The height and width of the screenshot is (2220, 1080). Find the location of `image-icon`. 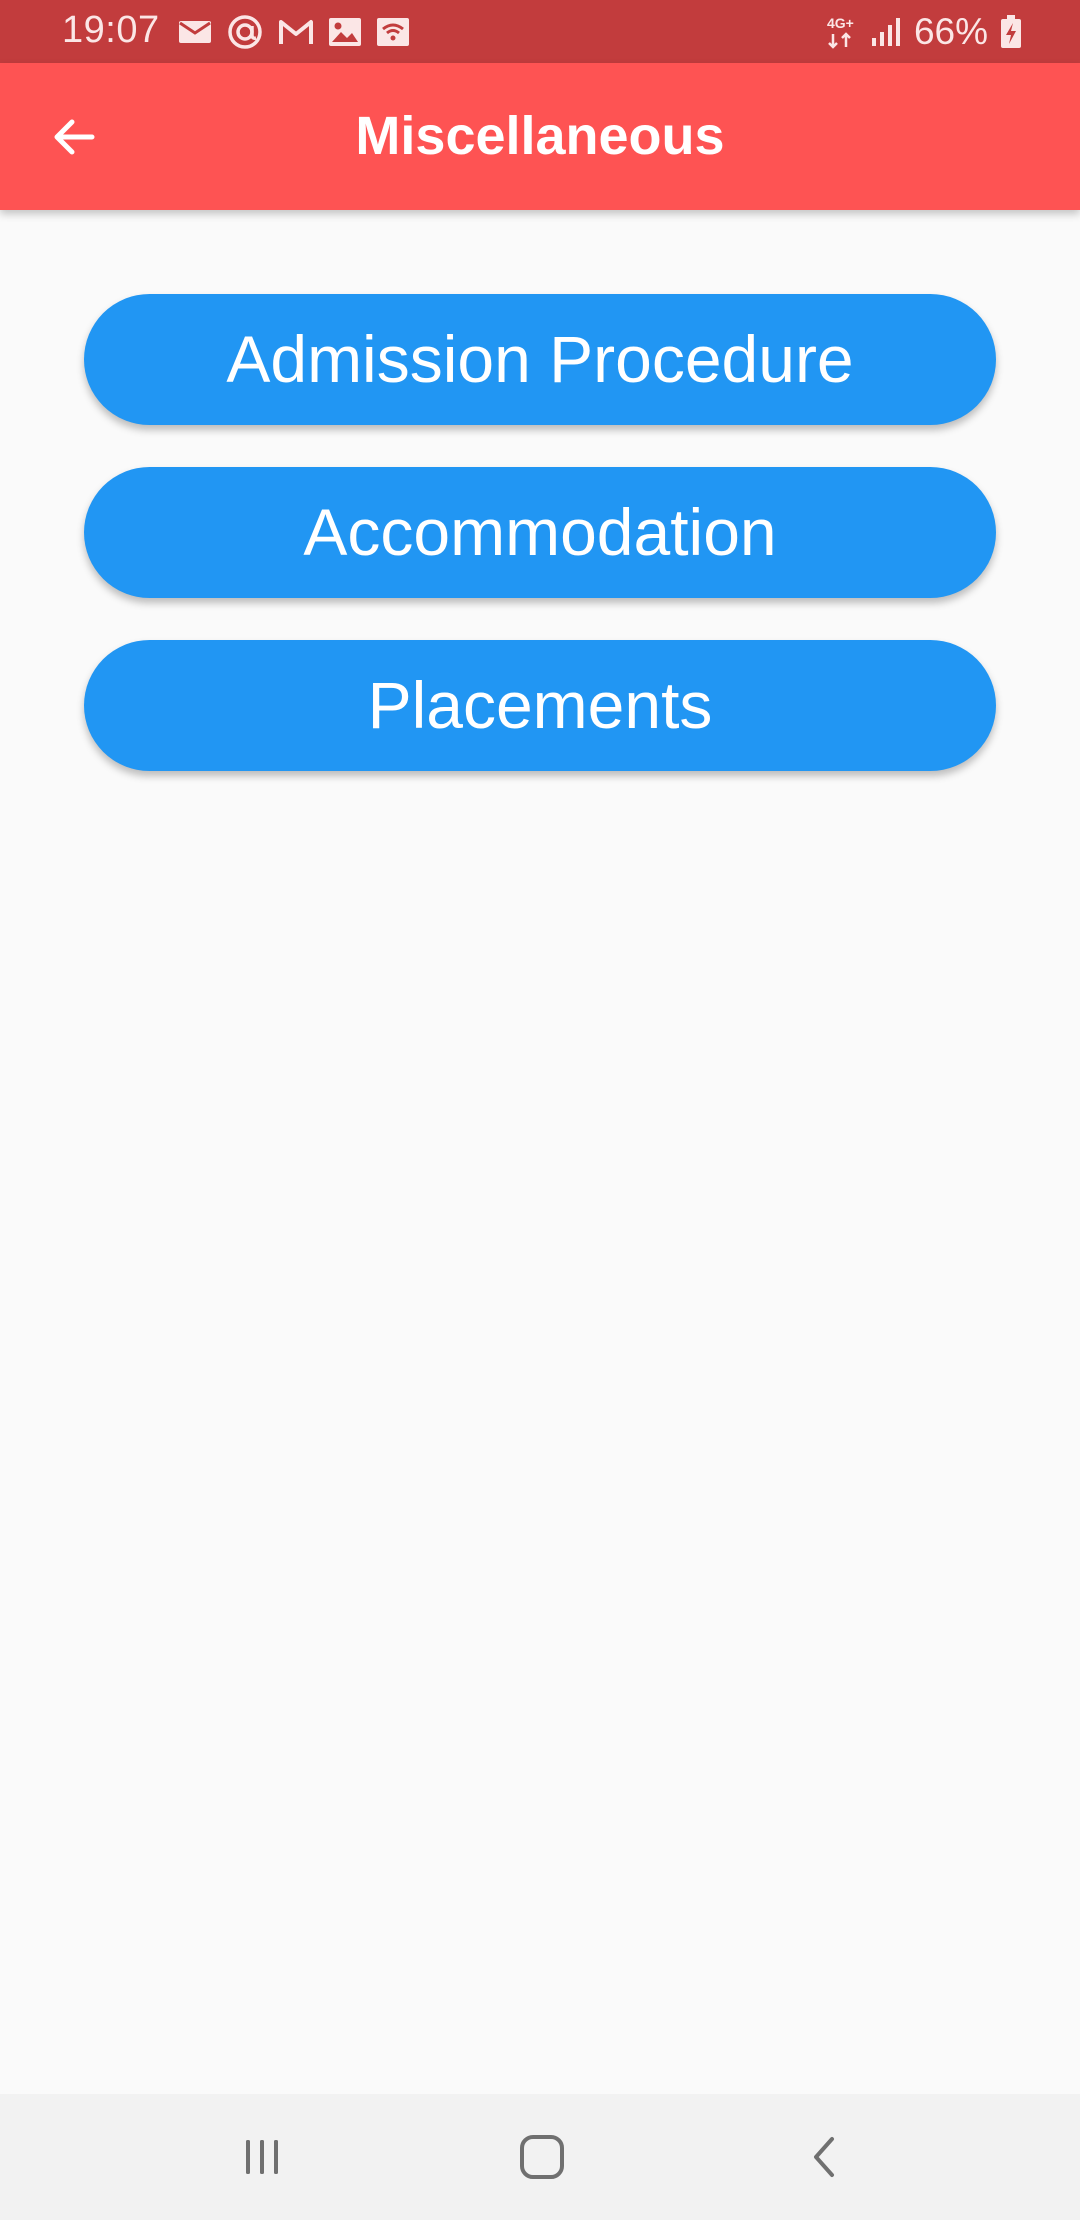

image-icon is located at coordinates (345, 32).